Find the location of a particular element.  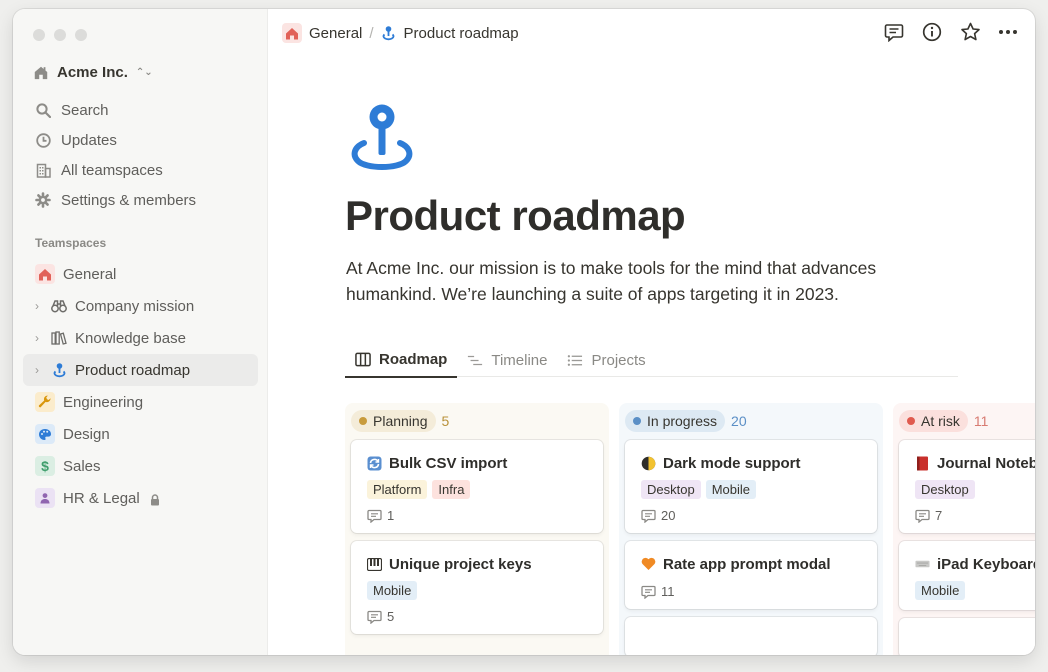

piano-icon is located at coordinates (374, 564).